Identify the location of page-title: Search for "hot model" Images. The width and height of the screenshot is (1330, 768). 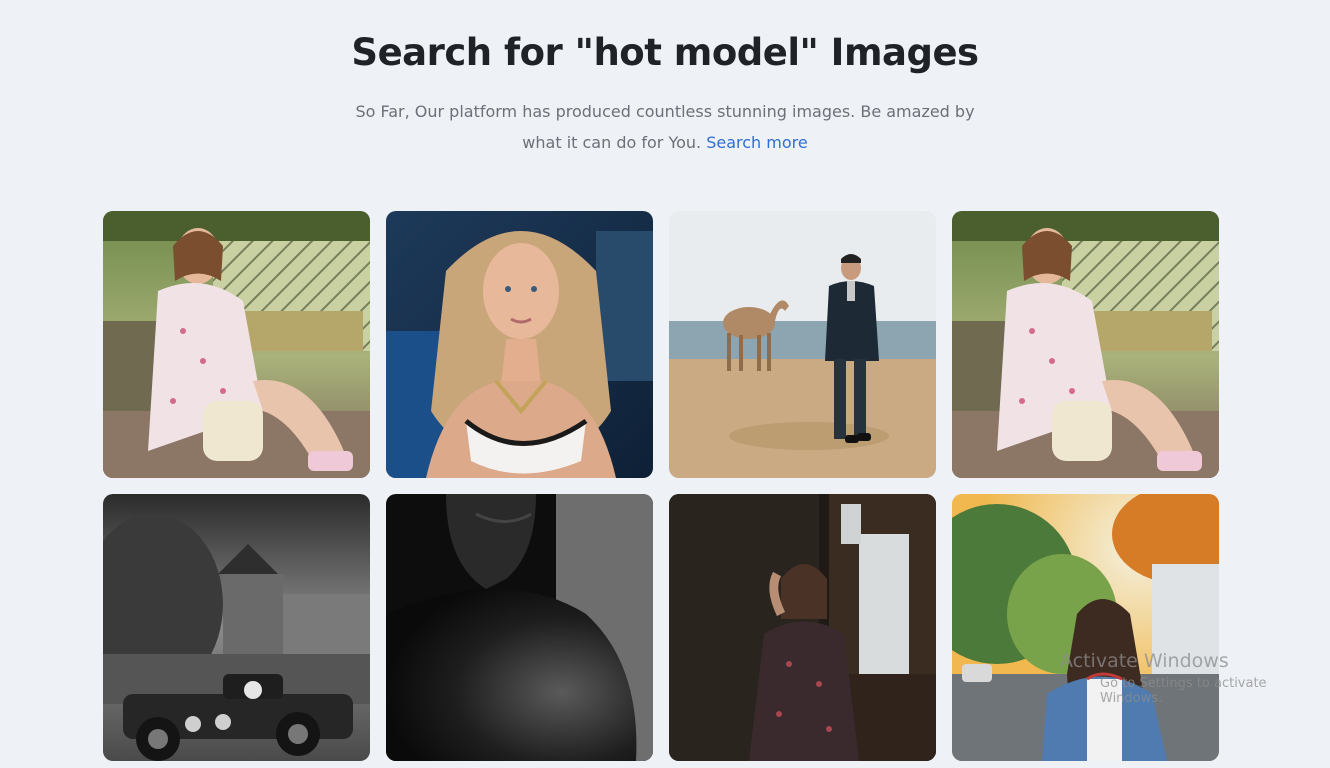
(665, 52).